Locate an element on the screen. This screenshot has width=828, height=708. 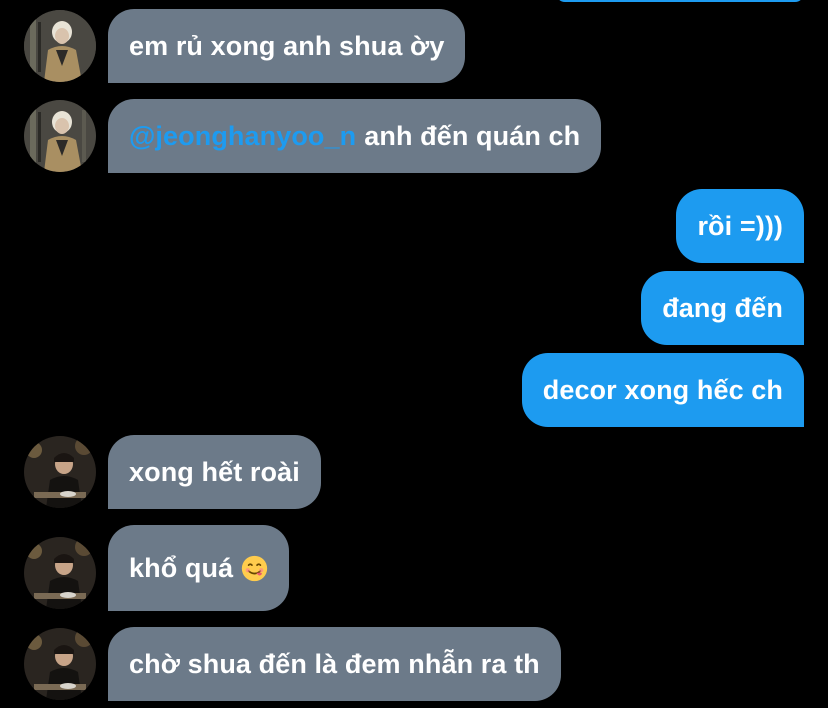
outgoing-message-bubble: đang đến is located at coordinates (722, 308).